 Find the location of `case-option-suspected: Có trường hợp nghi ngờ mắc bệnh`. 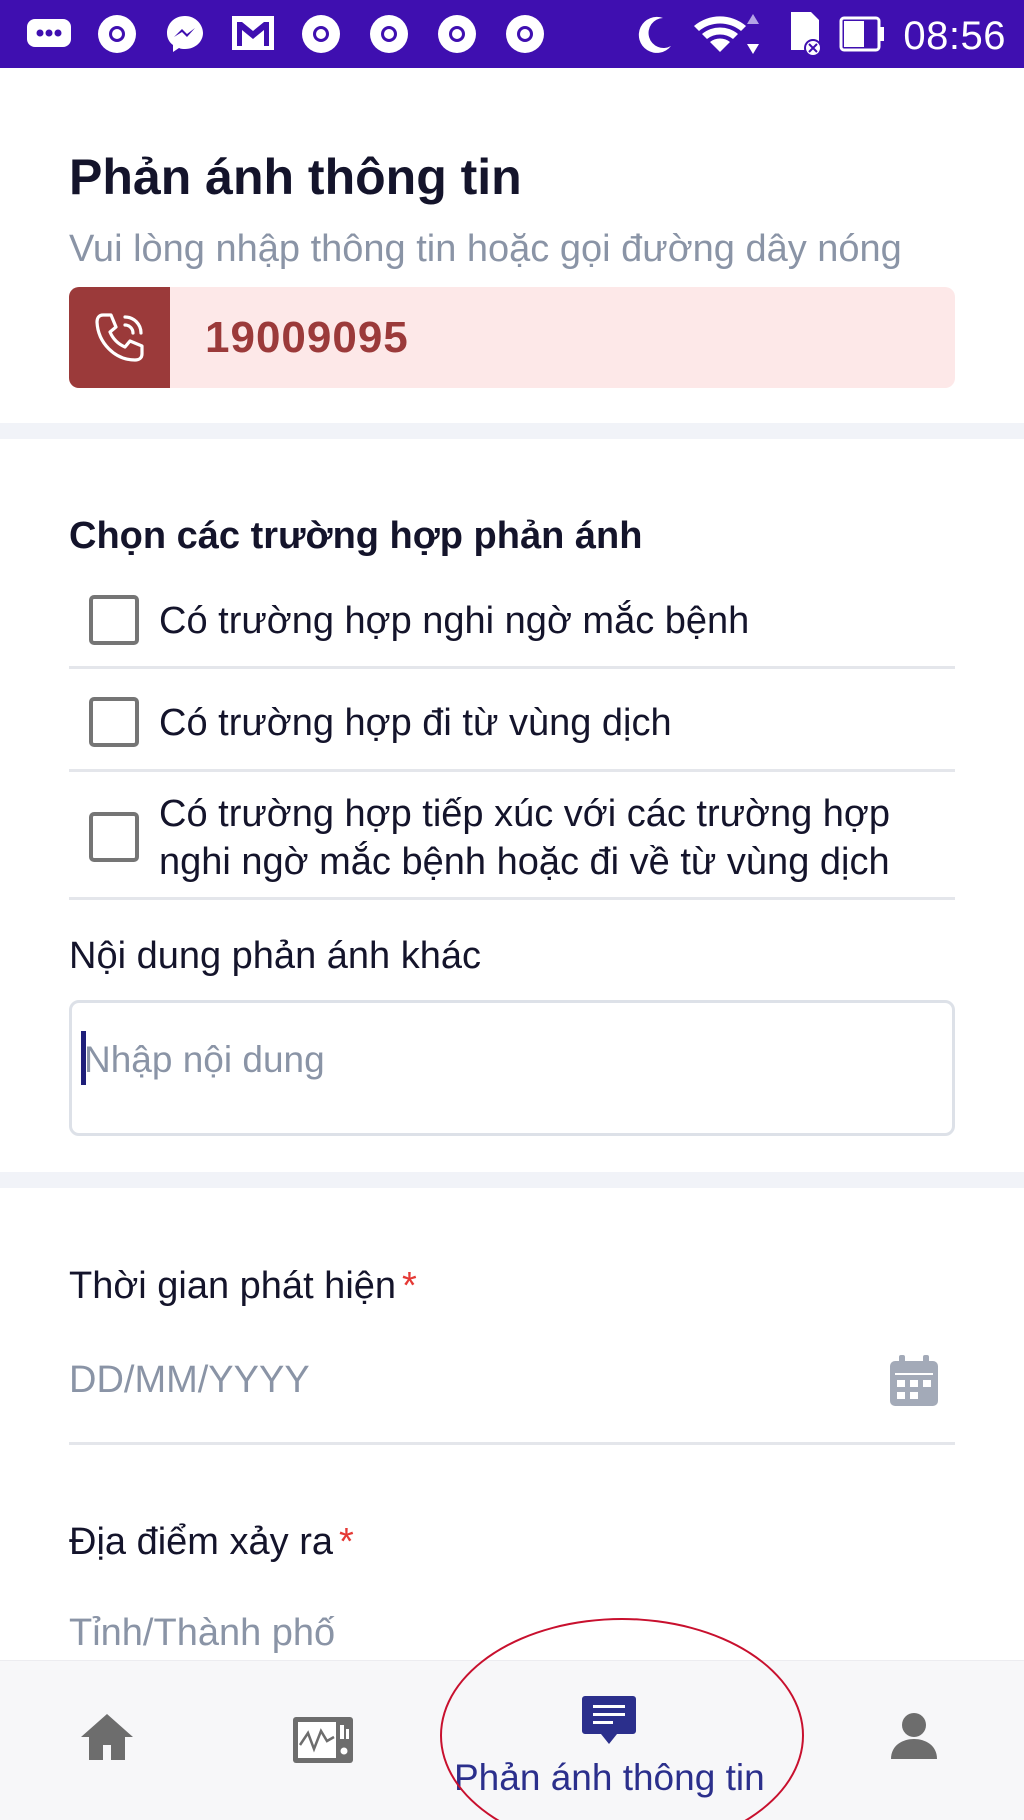

case-option-suspected: Có trường hợp nghi ngờ mắc bệnh is located at coordinates (512, 624).